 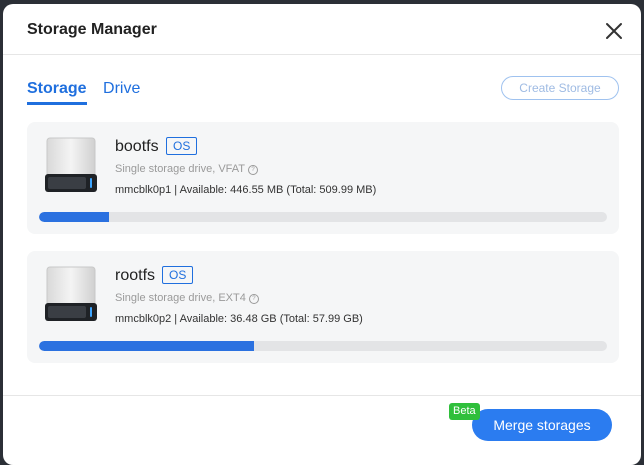 I want to click on tab-storage: Storage, so click(x=57, y=92).